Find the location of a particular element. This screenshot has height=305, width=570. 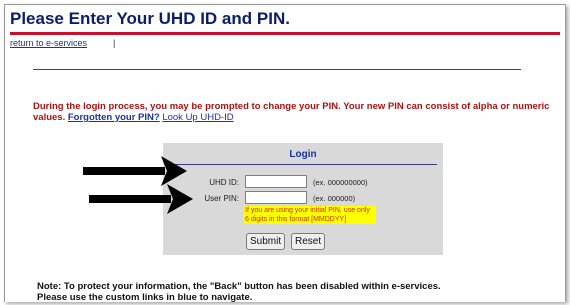

page-title: Please Enter Your UHD ID and PIN. is located at coordinates (150, 18).